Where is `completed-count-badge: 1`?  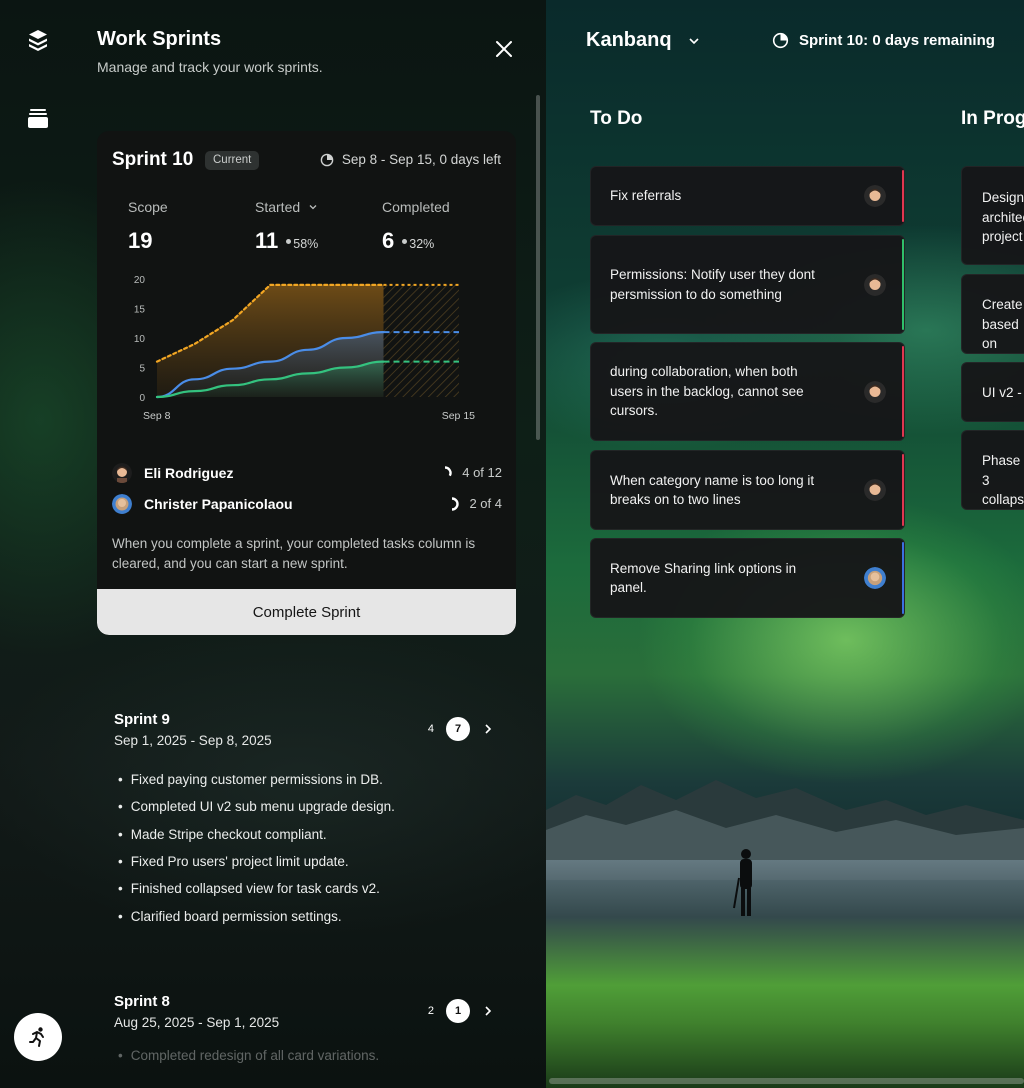 completed-count-badge: 1 is located at coordinates (458, 1011).